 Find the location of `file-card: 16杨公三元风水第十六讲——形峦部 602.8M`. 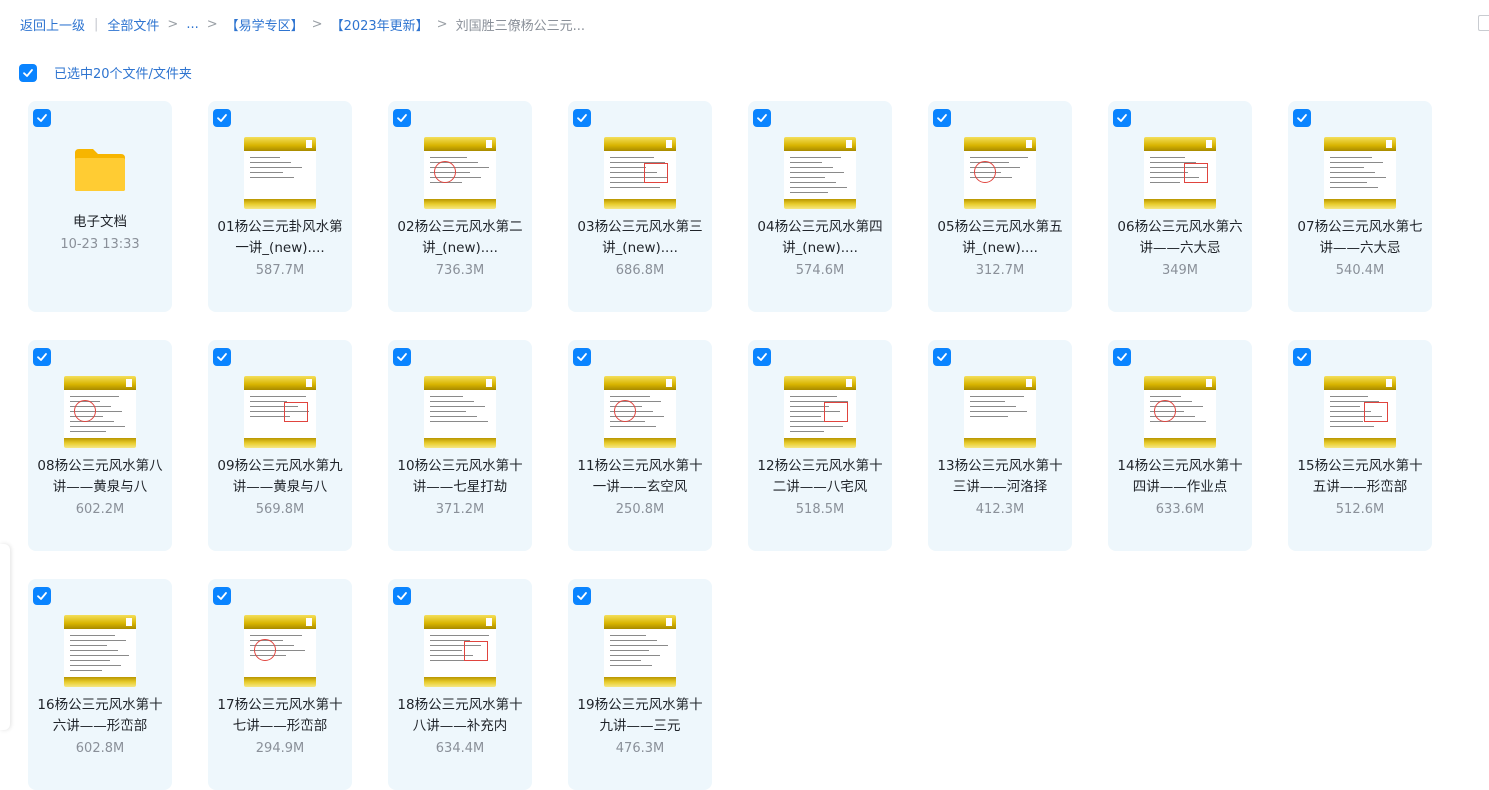

file-card: 16杨公三元风水第十六讲——形峦部 602.8M is located at coordinates (100, 684).